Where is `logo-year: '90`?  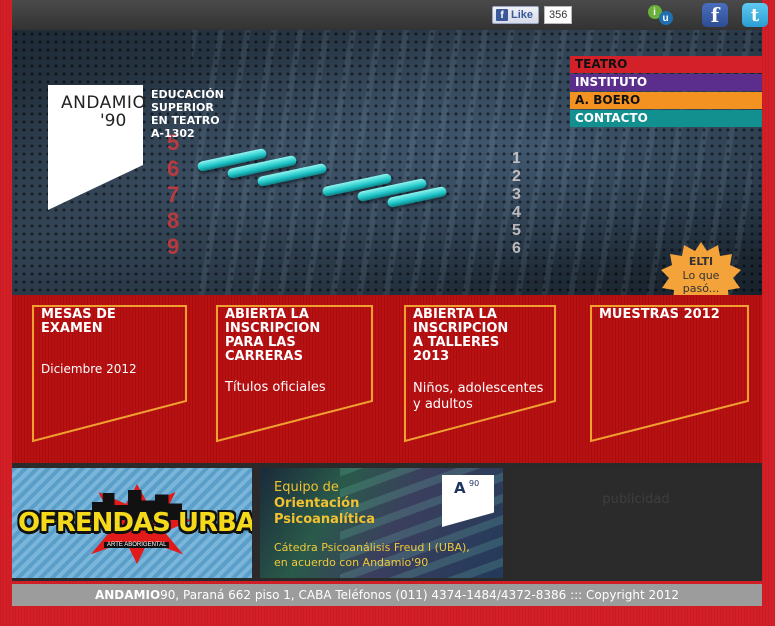
logo-year: '90 is located at coordinates (113, 121).